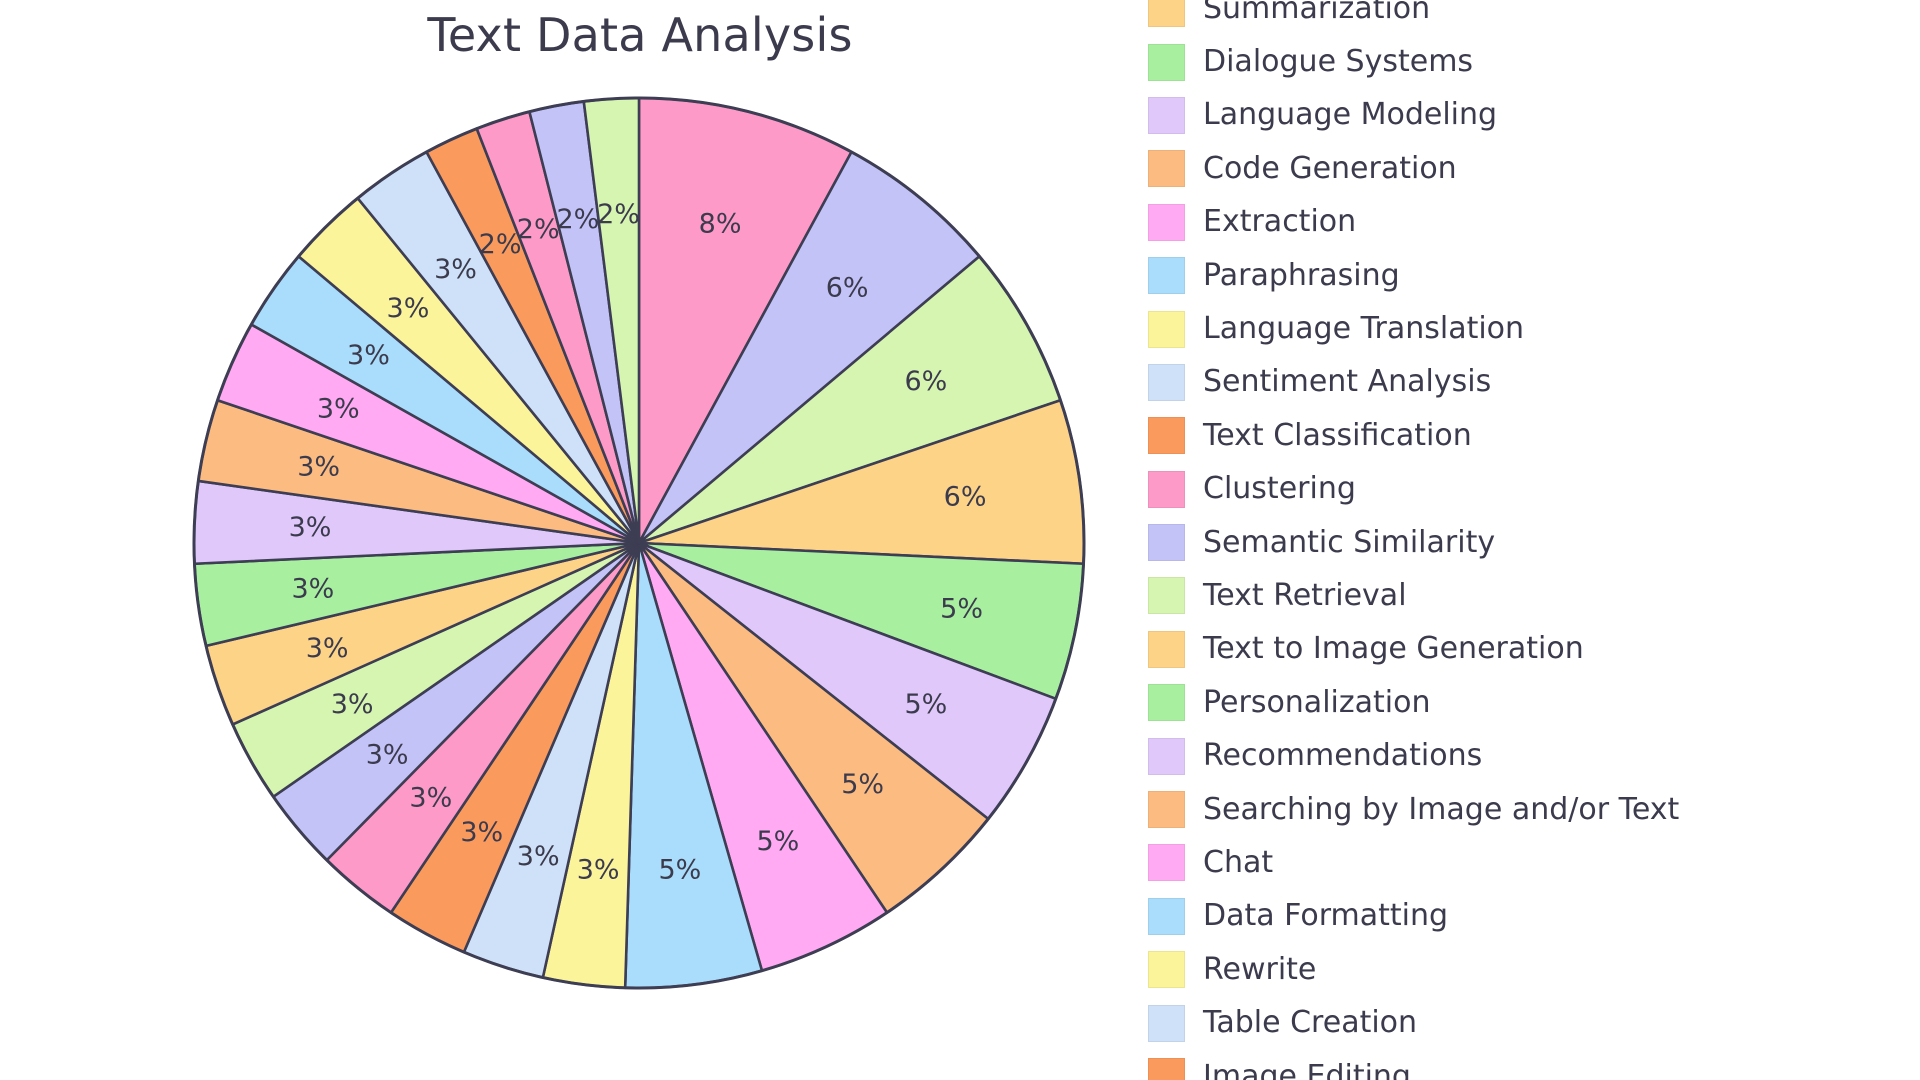 The height and width of the screenshot is (1080, 1920). Describe the element at coordinates (1349, 542) in the screenshot. I see `legend-item-label: Semantic Similarity` at that location.